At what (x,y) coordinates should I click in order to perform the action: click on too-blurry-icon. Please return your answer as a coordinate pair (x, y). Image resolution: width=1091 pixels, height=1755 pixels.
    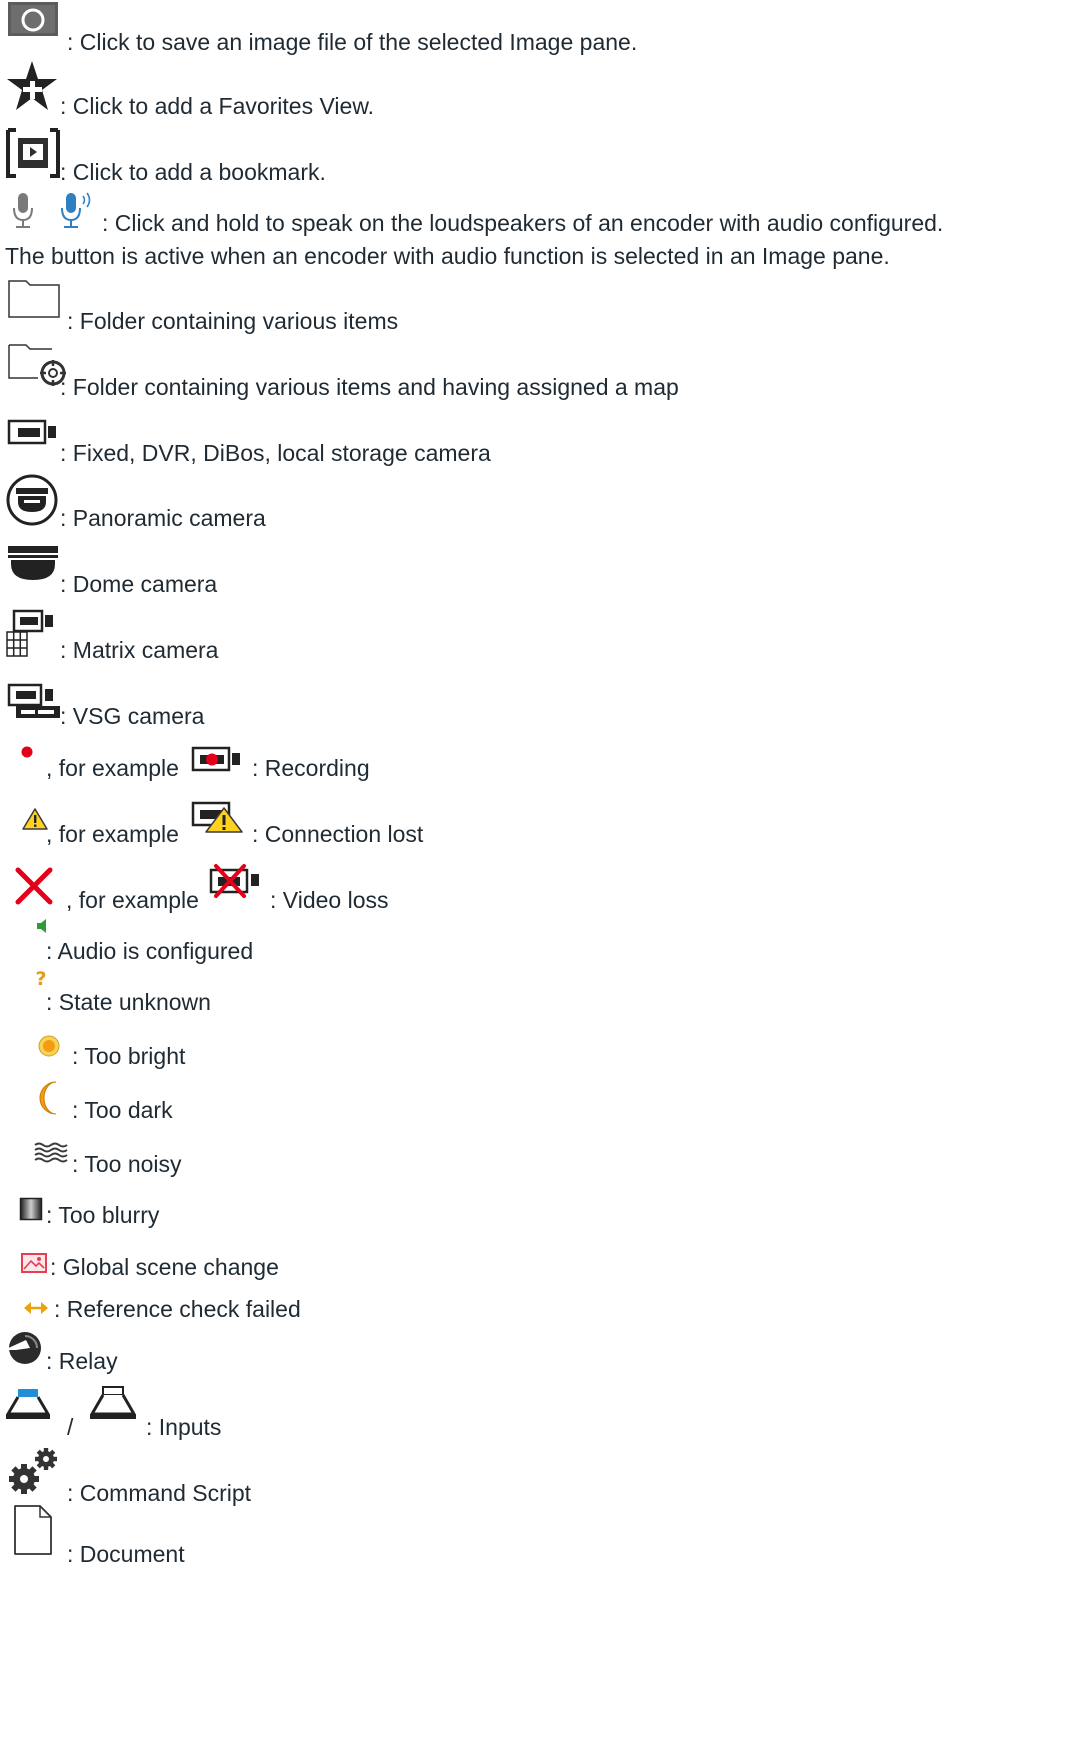
    Looking at the image, I should click on (31, 1209).